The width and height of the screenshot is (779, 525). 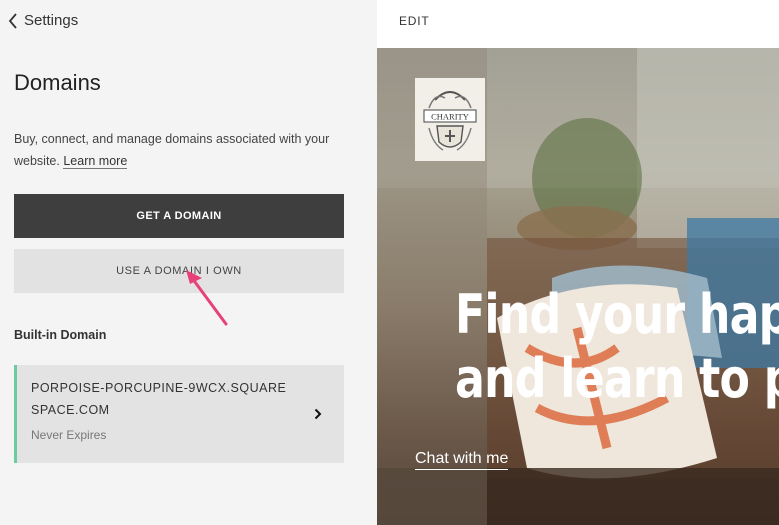 What do you see at coordinates (617, 314) in the screenshot?
I see `headline-line-1: Find your happ` at bounding box center [617, 314].